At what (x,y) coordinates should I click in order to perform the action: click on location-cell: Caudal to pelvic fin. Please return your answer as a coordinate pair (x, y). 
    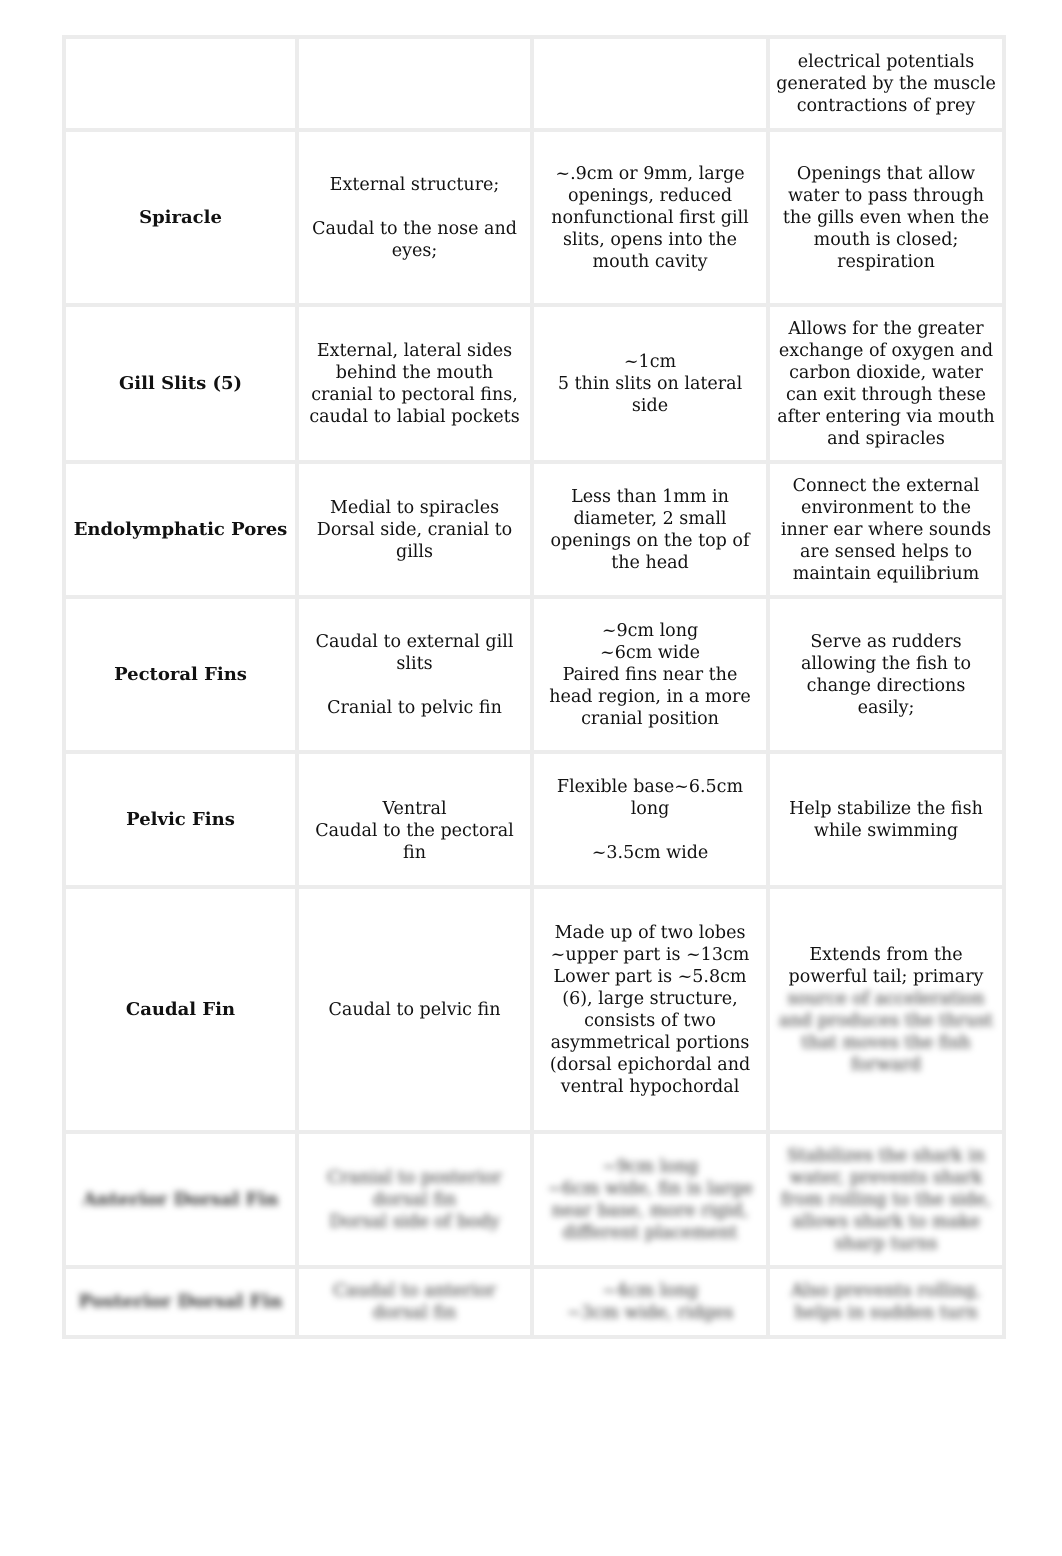
    Looking at the image, I should click on (414, 1009).